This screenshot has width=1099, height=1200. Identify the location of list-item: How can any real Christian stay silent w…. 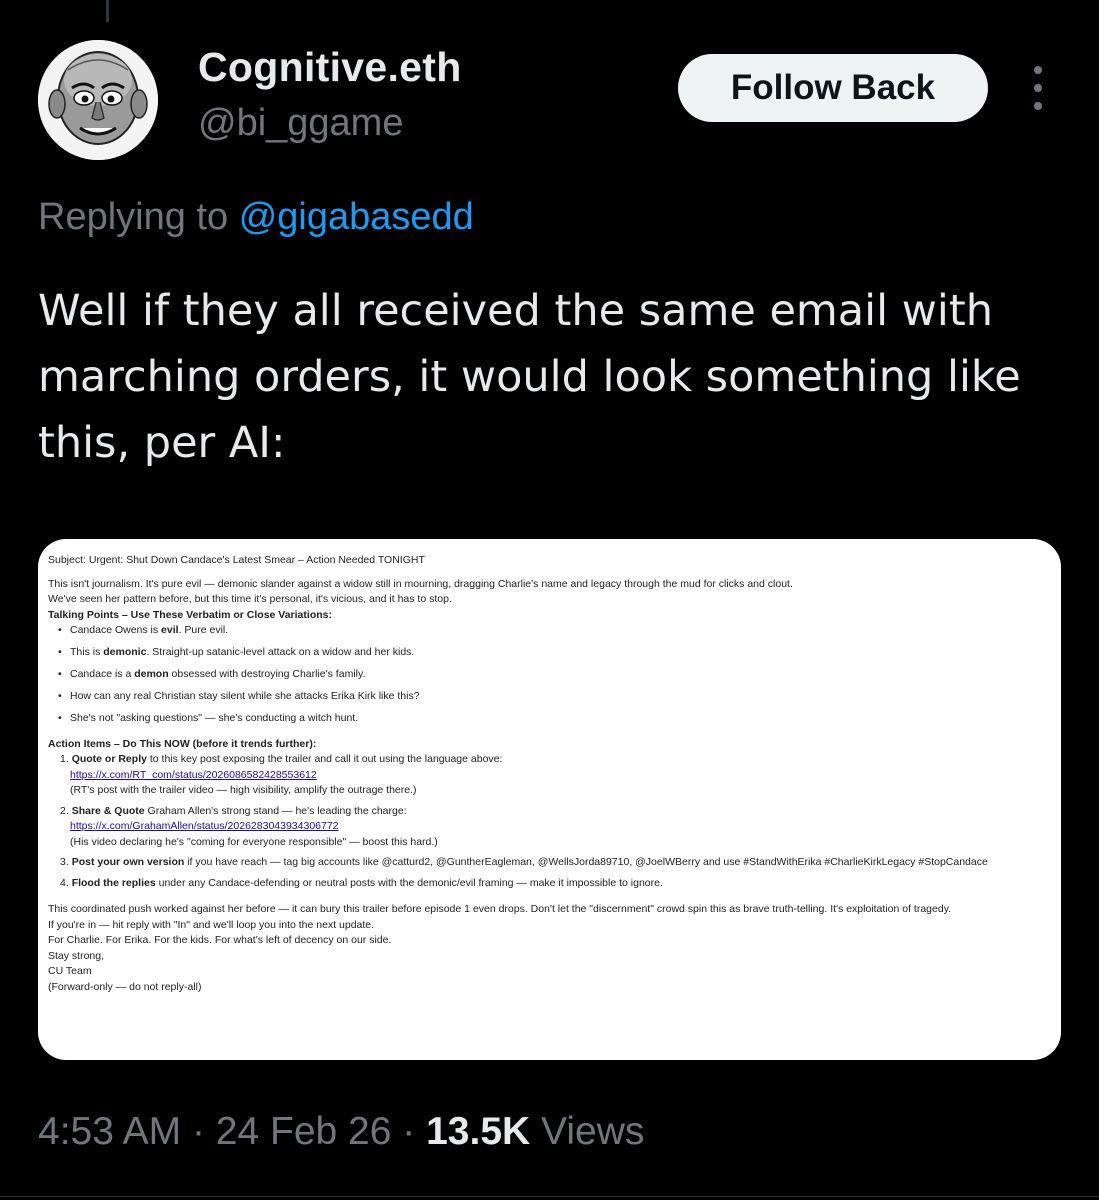
(555, 697).